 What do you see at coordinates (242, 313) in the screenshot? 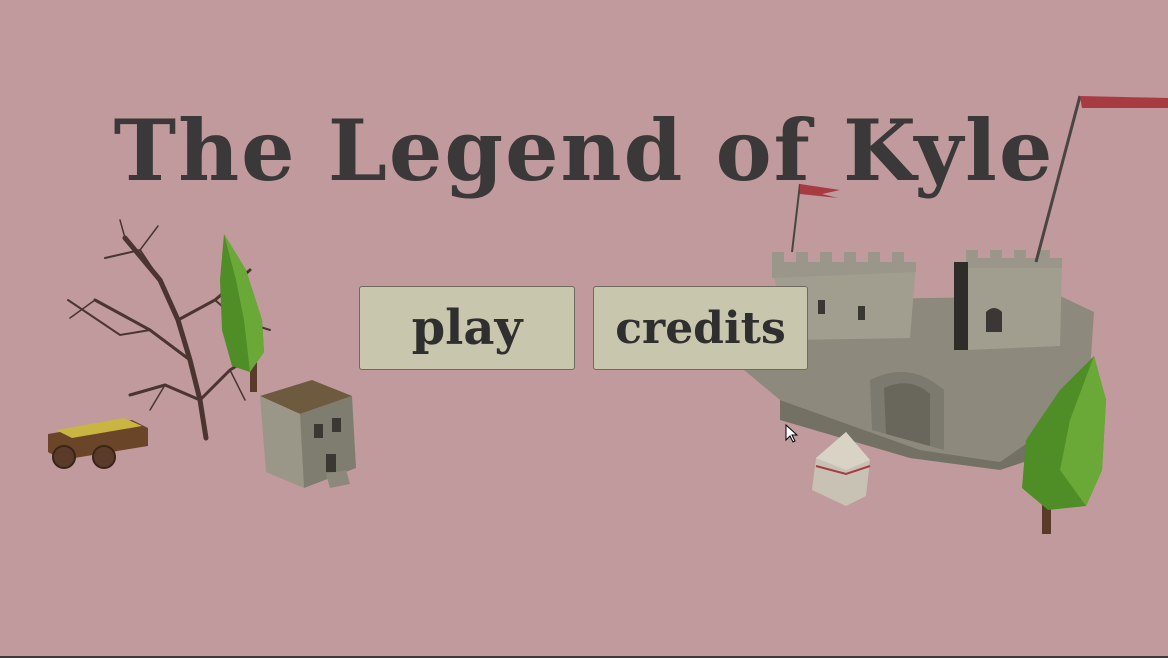
I see `cypress-tree-icon` at bounding box center [242, 313].